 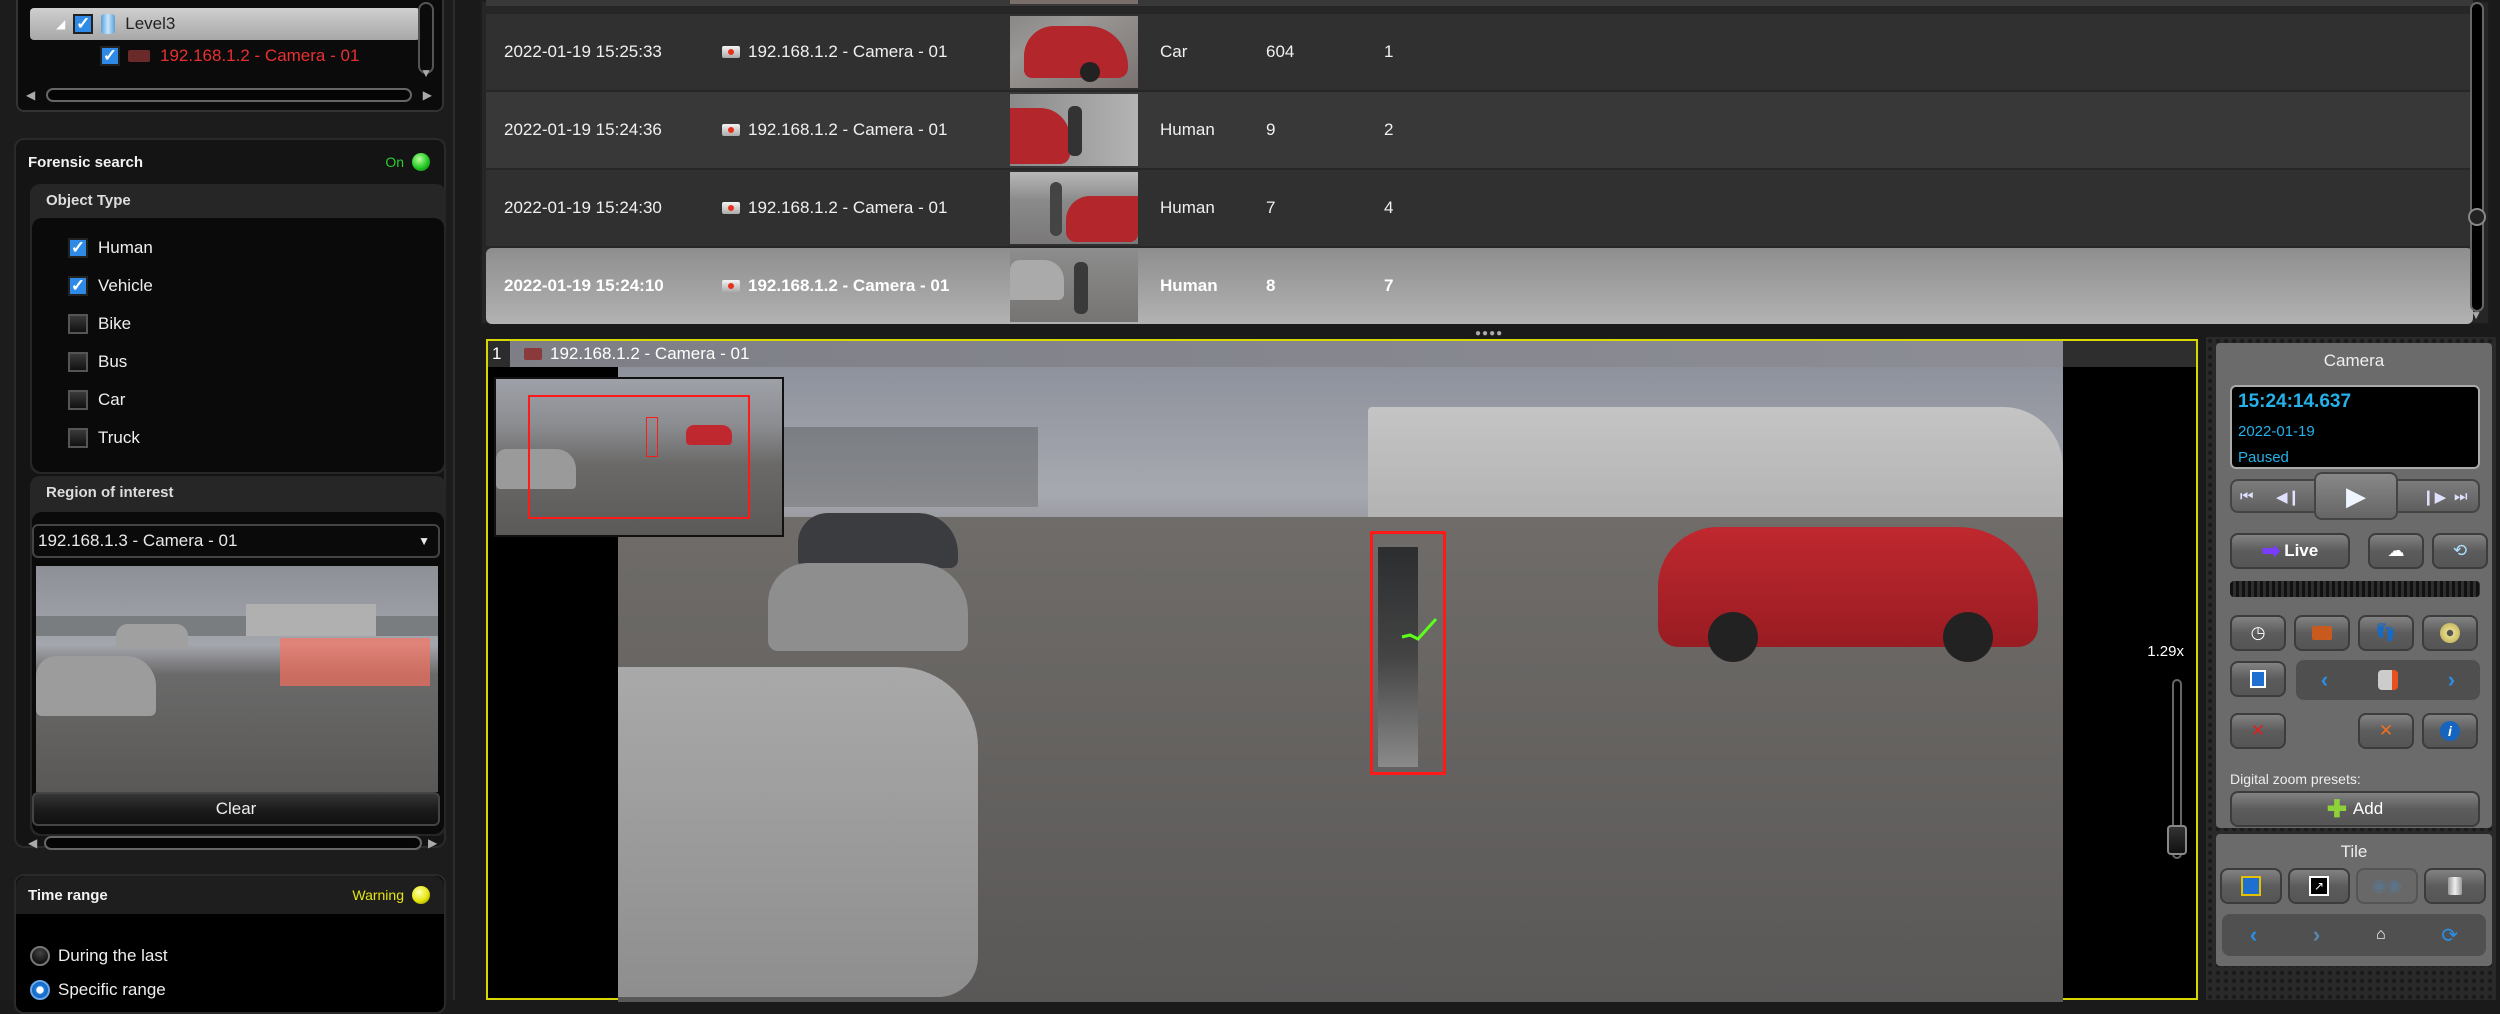 What do you see at coordinates (2386, 633) in the screenshot?
I see `visit-history-button: 👣` at bounding box center [2386, 633].